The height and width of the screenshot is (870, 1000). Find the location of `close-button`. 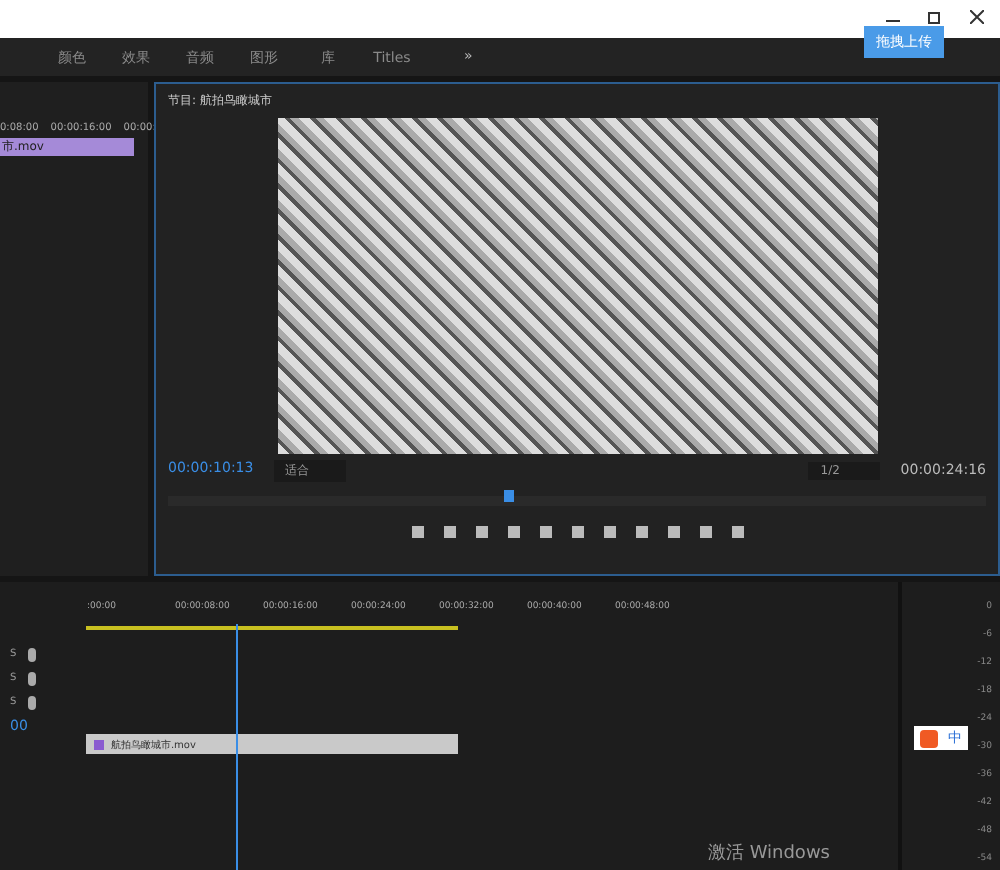

close-button is located at coordinates (977, 19).